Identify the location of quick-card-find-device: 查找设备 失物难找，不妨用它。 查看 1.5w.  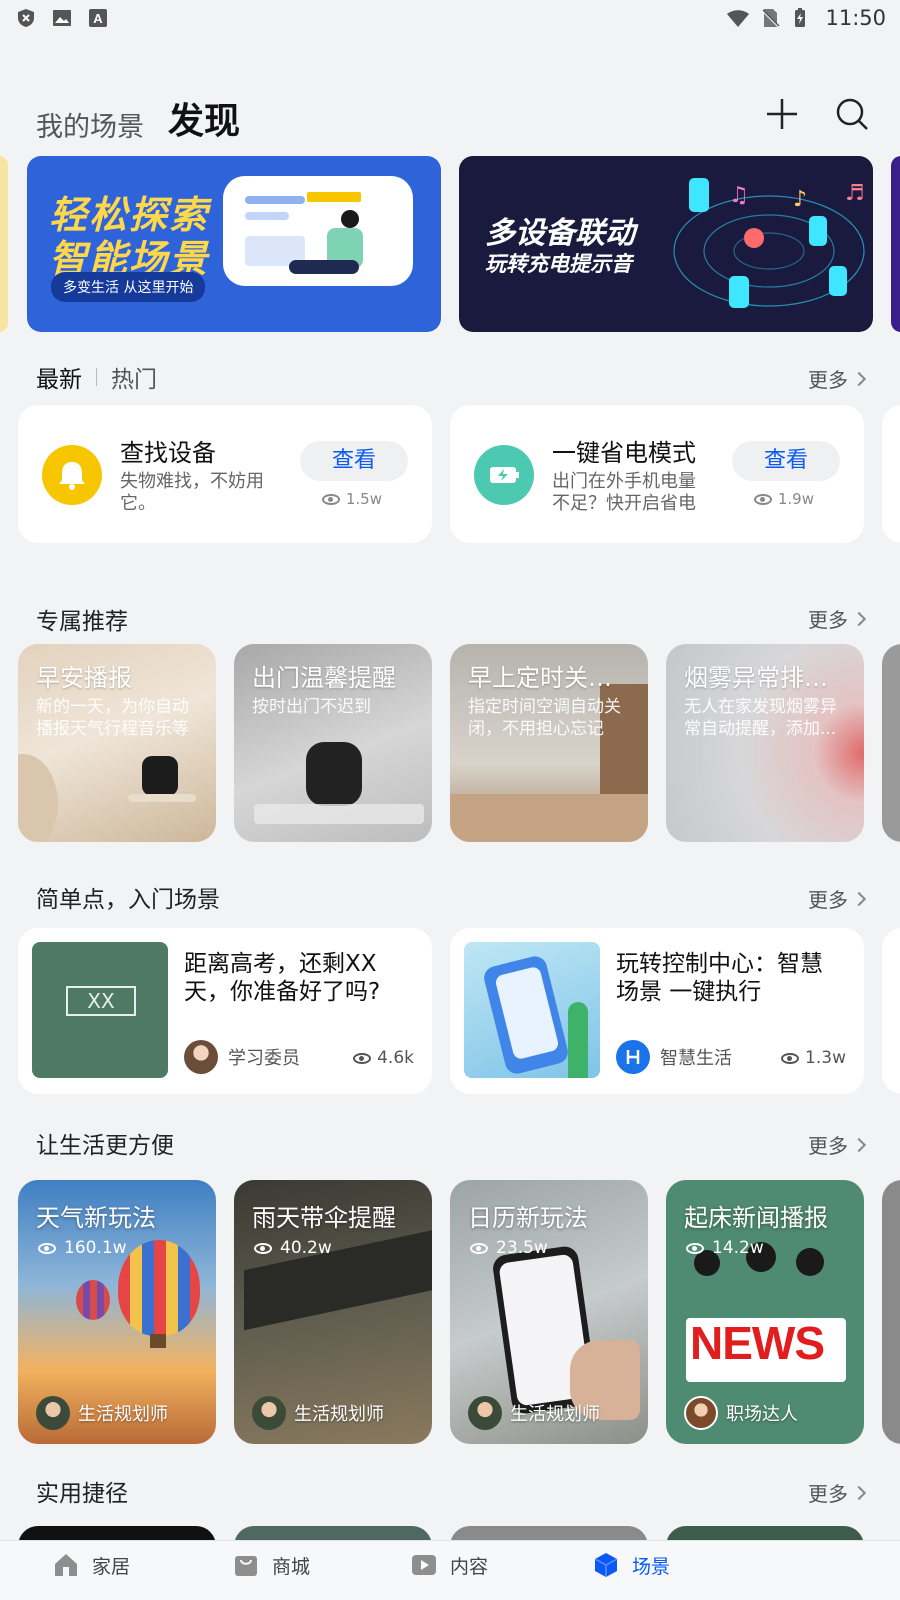
(225, 474).